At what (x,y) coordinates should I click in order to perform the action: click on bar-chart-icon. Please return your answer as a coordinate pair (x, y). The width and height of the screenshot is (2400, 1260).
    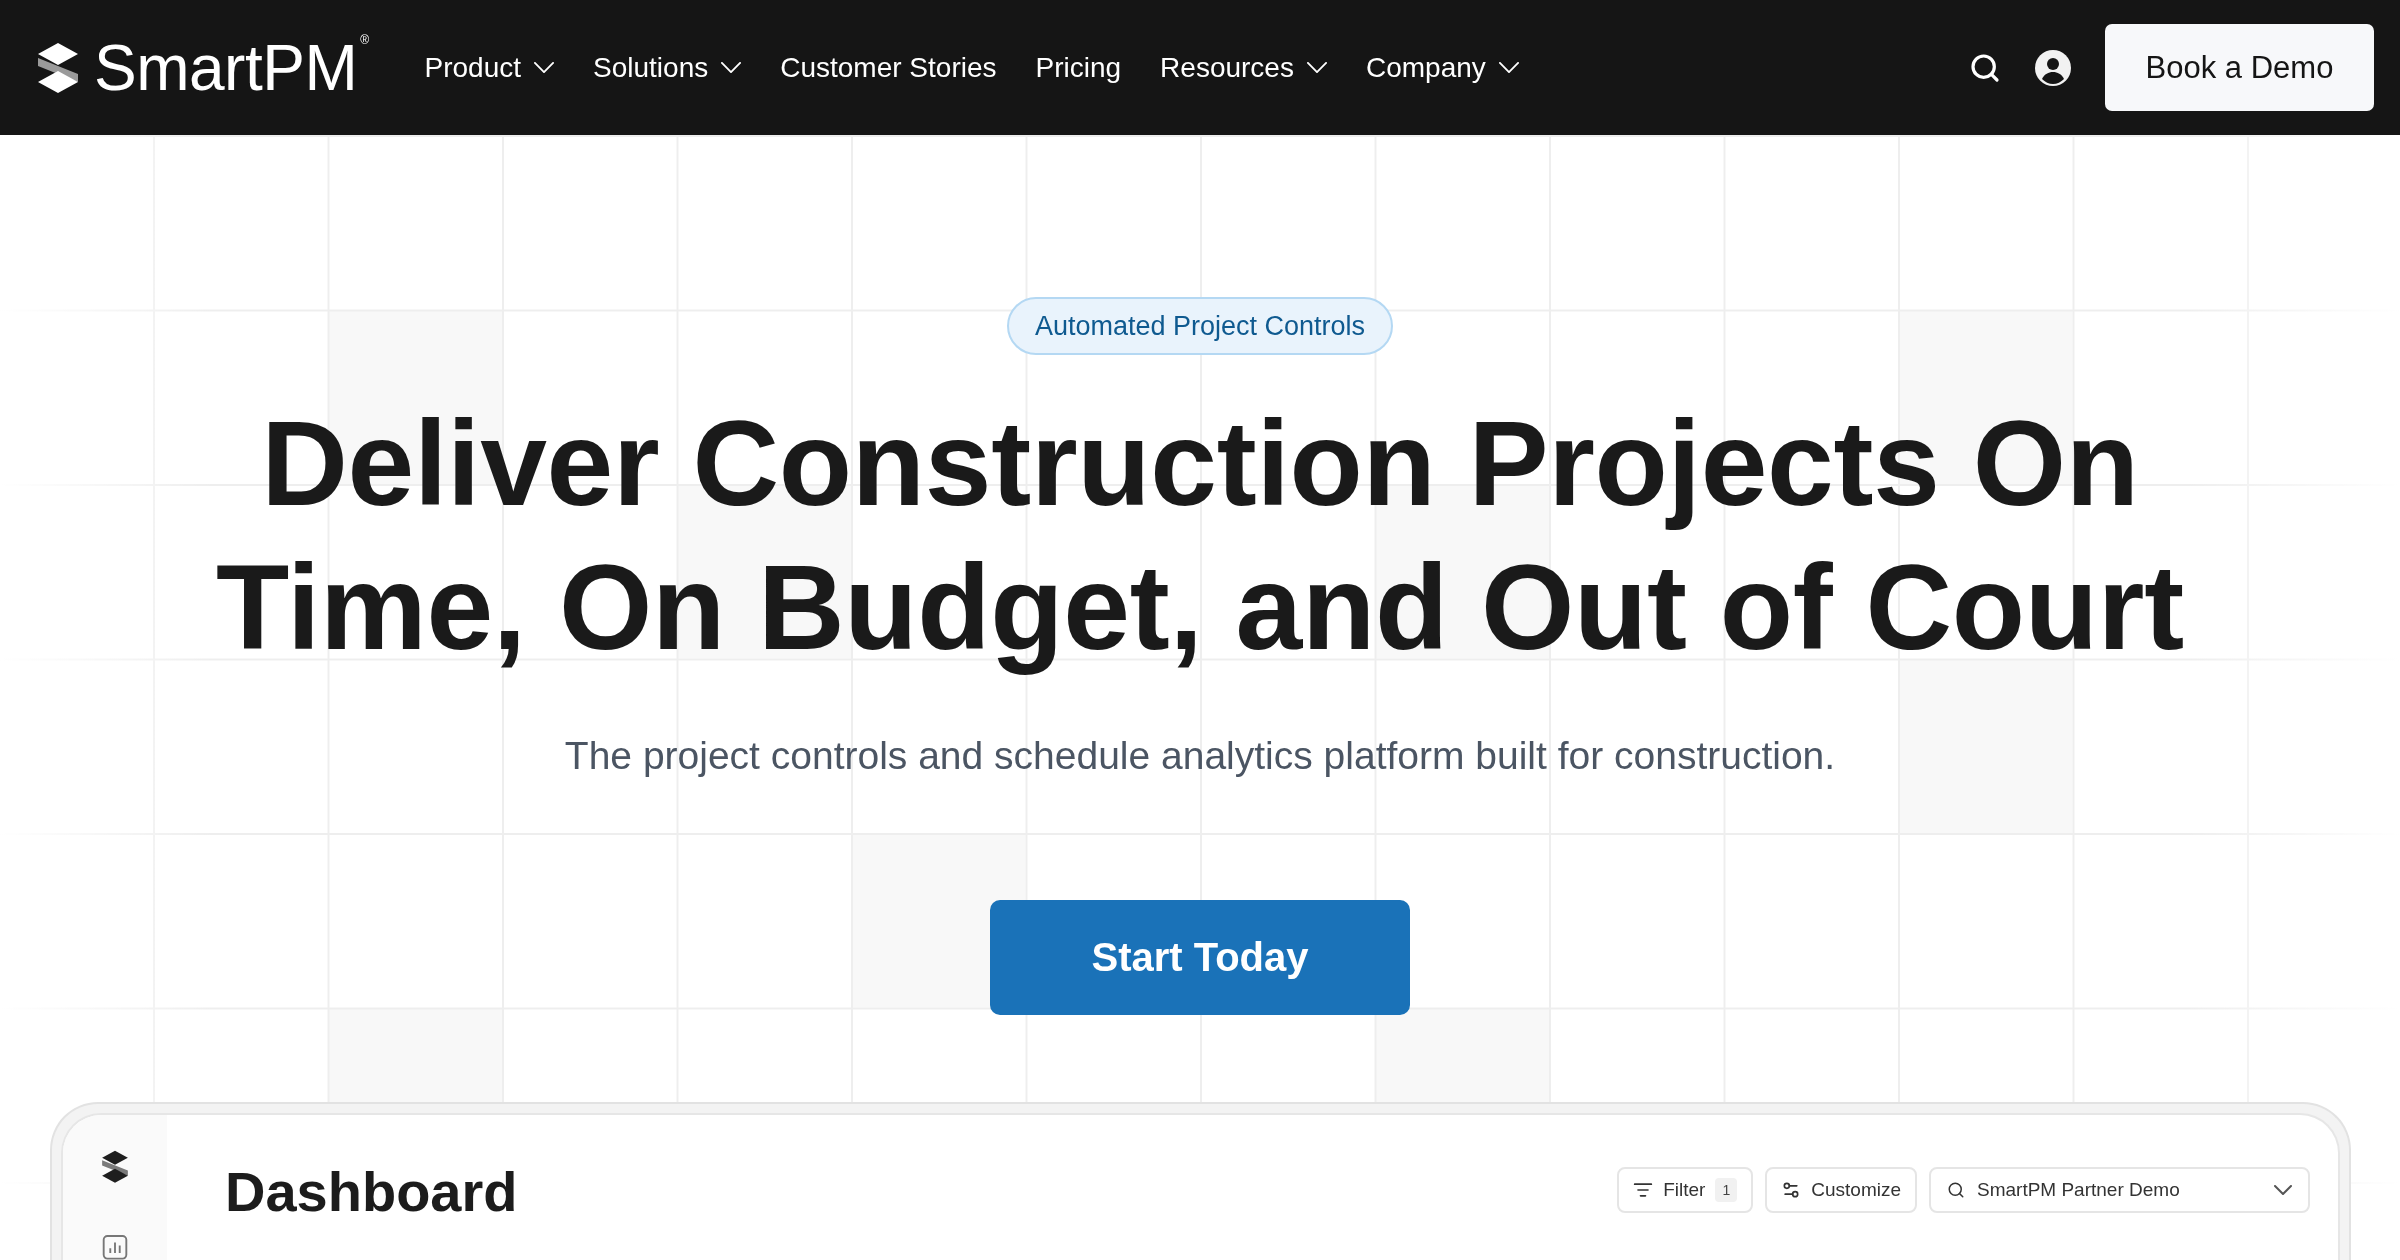
    Looking at the image, I should click on (115, 1247).